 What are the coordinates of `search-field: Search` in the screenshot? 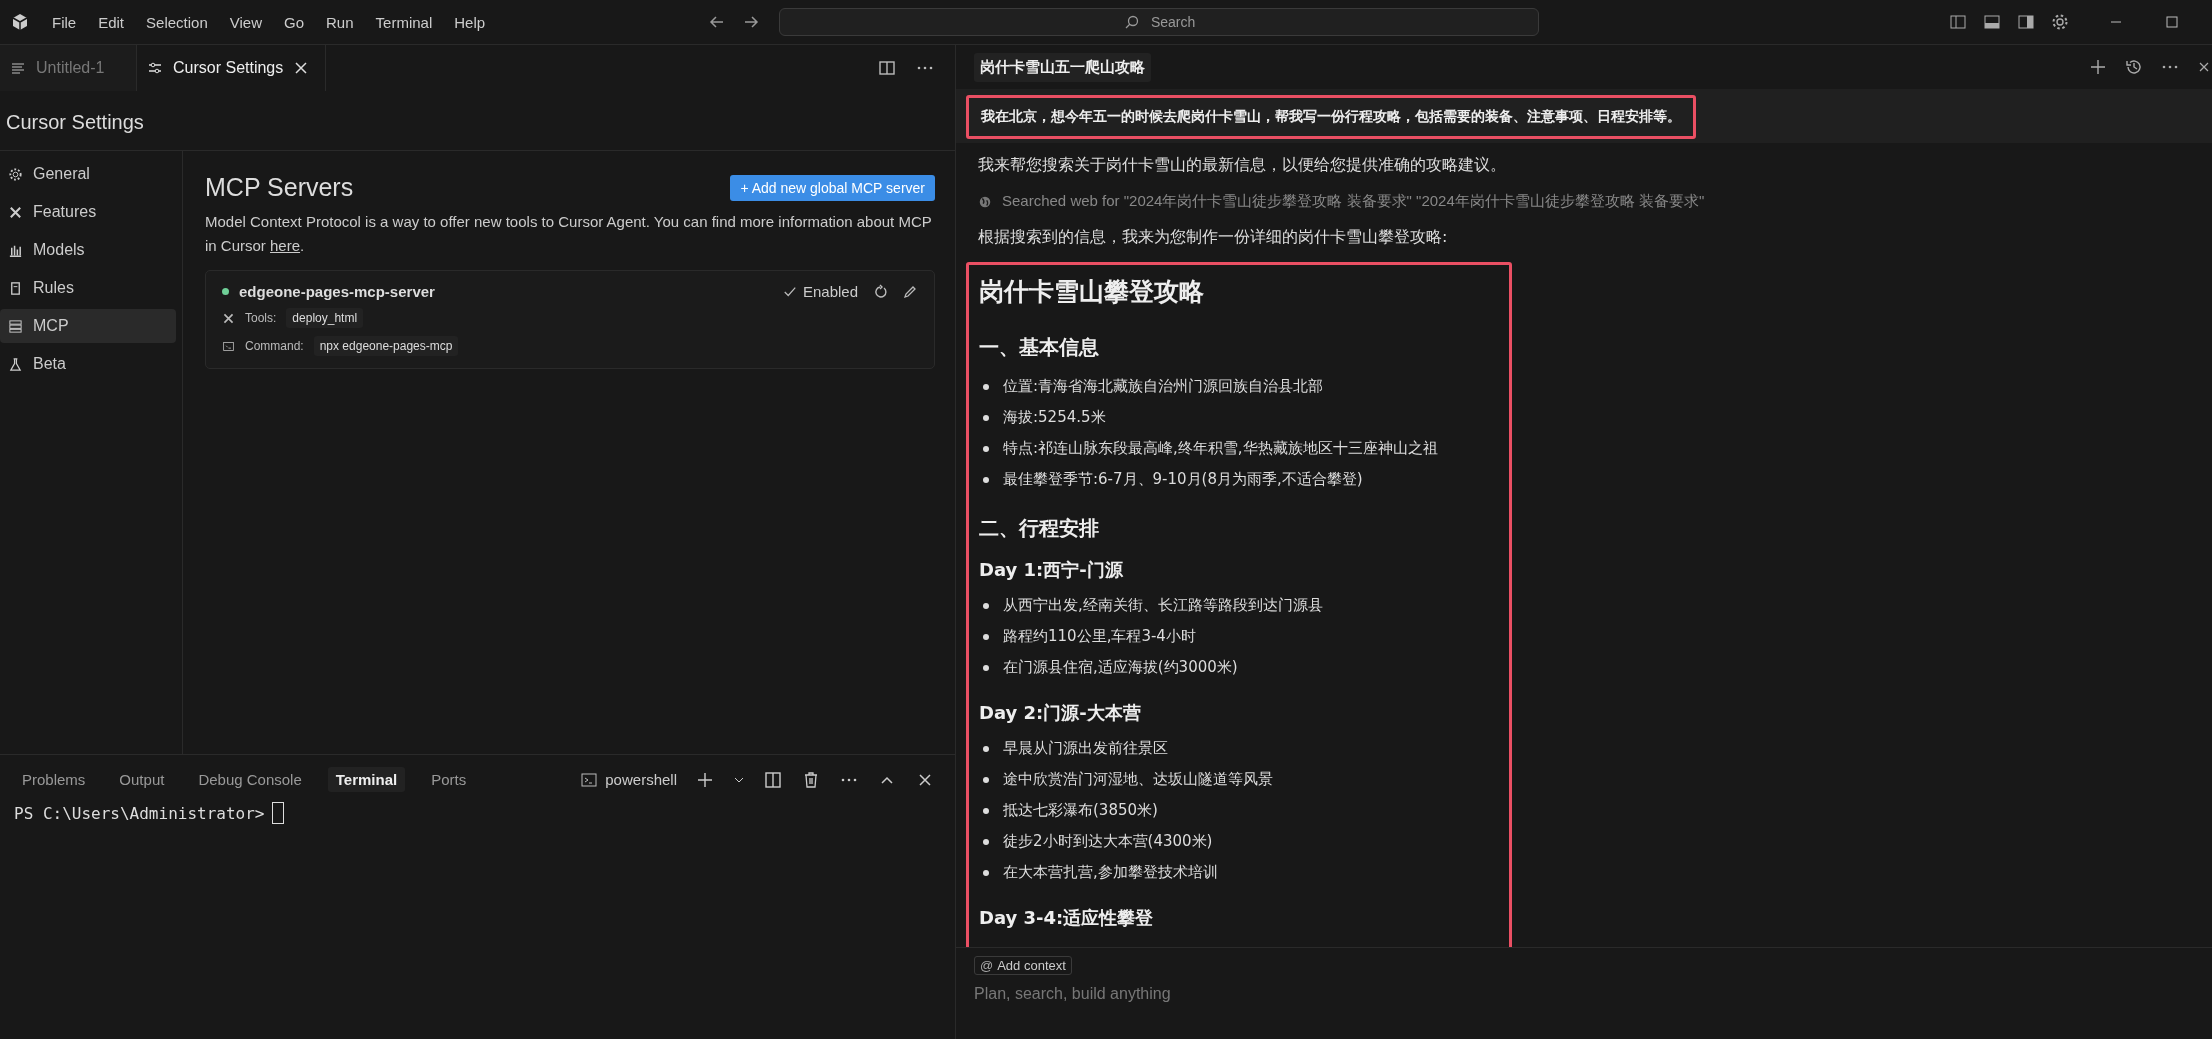 It's located at (1159, 22).